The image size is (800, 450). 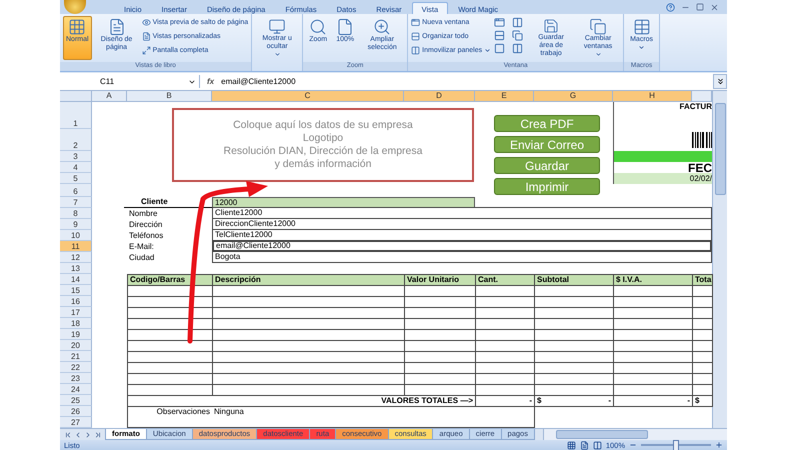 I want to click on row-header: 20, so click(x=76, y=345).